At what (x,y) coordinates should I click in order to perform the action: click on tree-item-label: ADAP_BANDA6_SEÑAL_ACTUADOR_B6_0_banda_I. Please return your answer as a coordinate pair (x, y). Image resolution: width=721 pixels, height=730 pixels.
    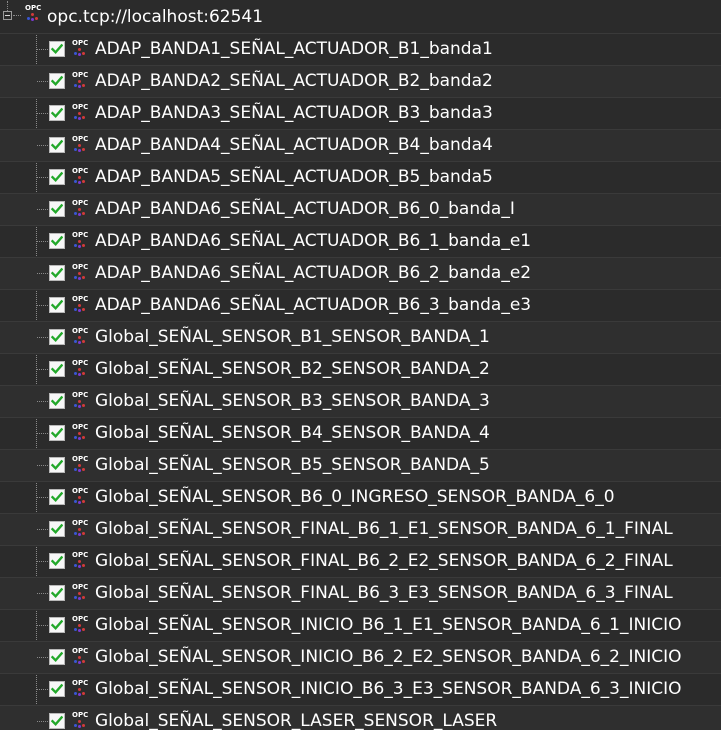
    Looking at the image, I should click on (305, 209).